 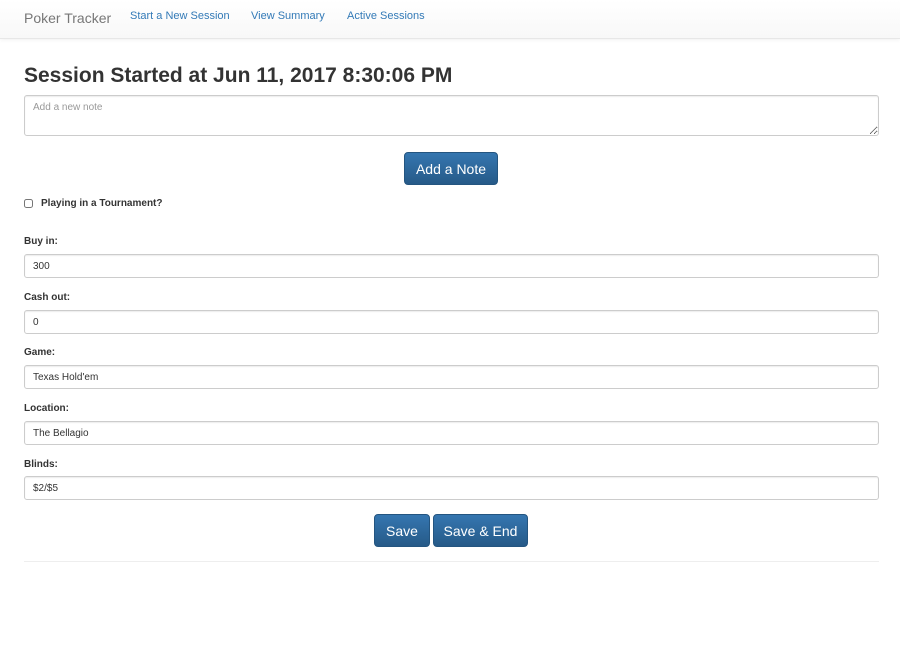 I want to click on location-input, so click(x=451, y=433).